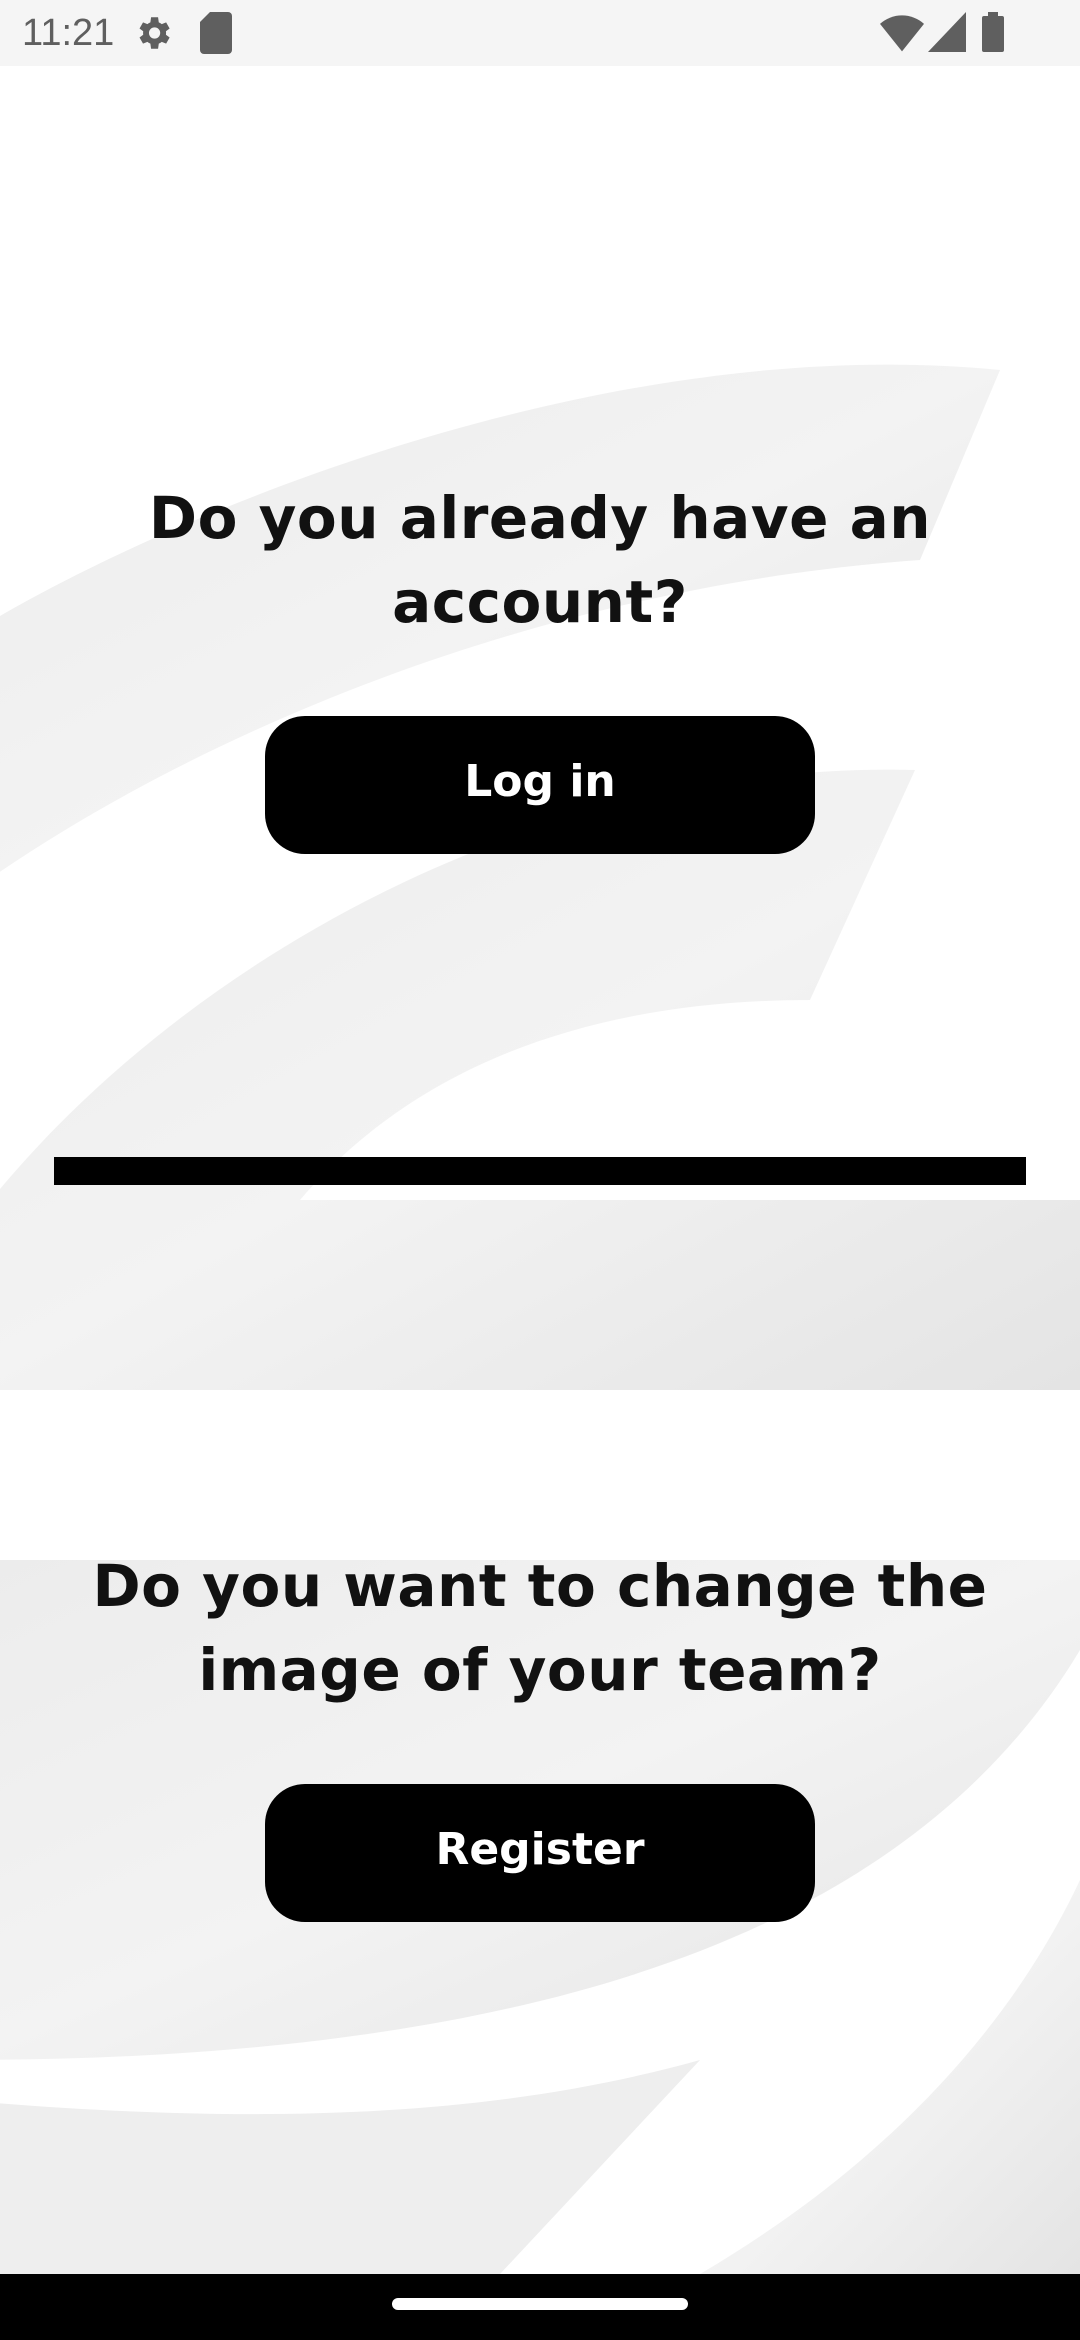 This screenshot has width=1080, height=2340. Describe the element at coordinates (902, 33) in the screenshot. I see `wifi-icon` at that location.